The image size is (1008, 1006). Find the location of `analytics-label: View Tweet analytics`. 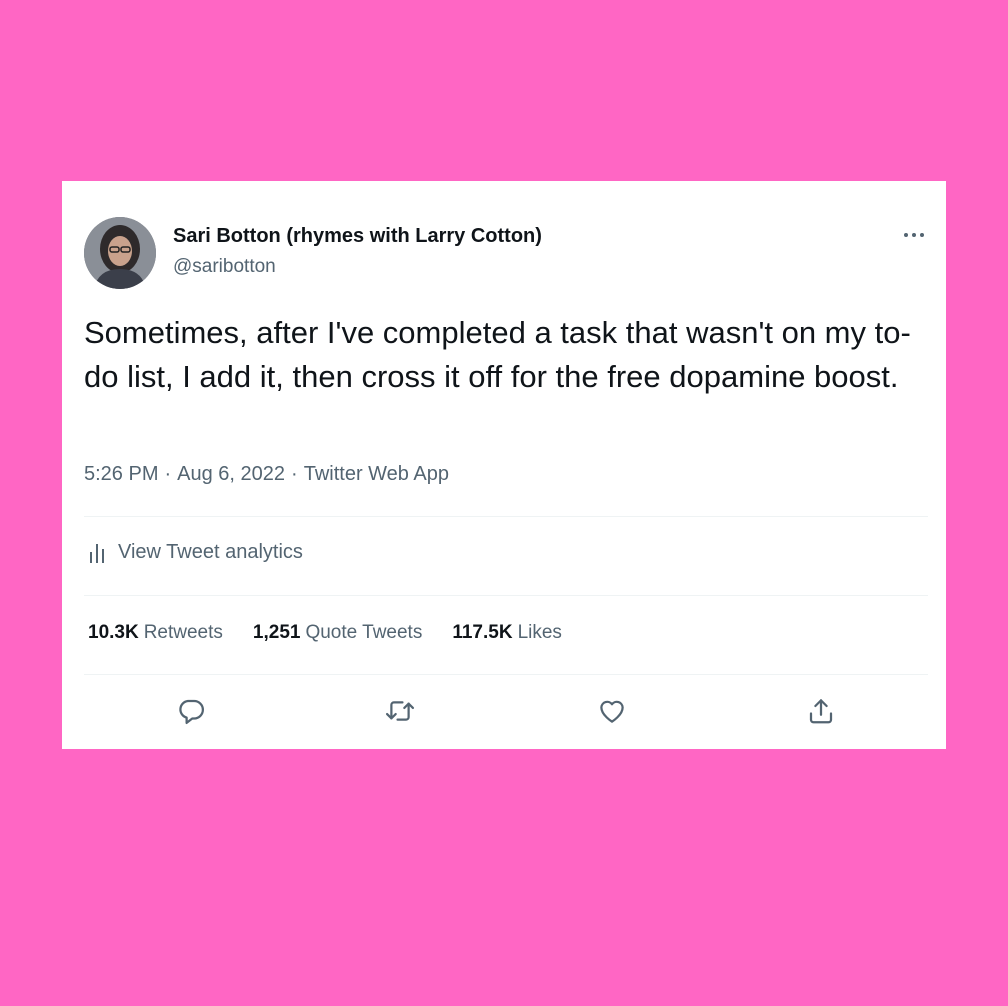

analytics-label: View Tweet analytics is located at coordinates (210, 552).